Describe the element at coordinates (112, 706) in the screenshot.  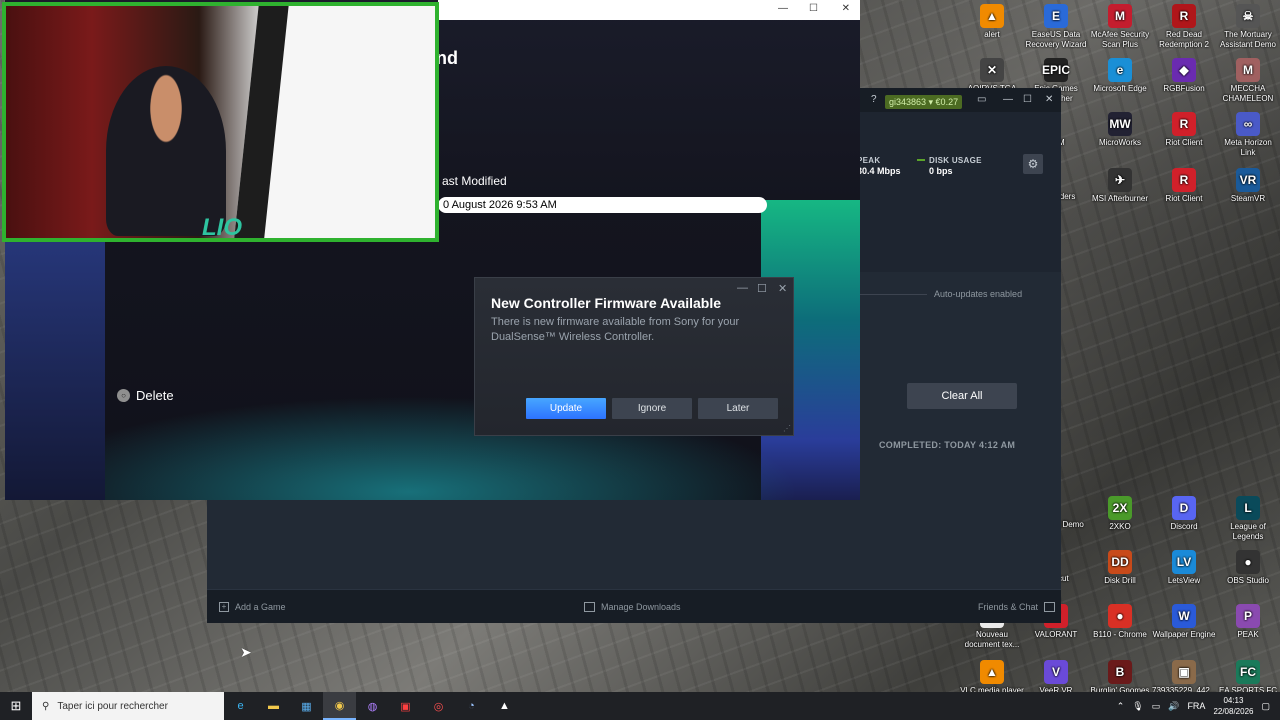
I see `search-placeholder: Taper ici pour rechercher` at that location.